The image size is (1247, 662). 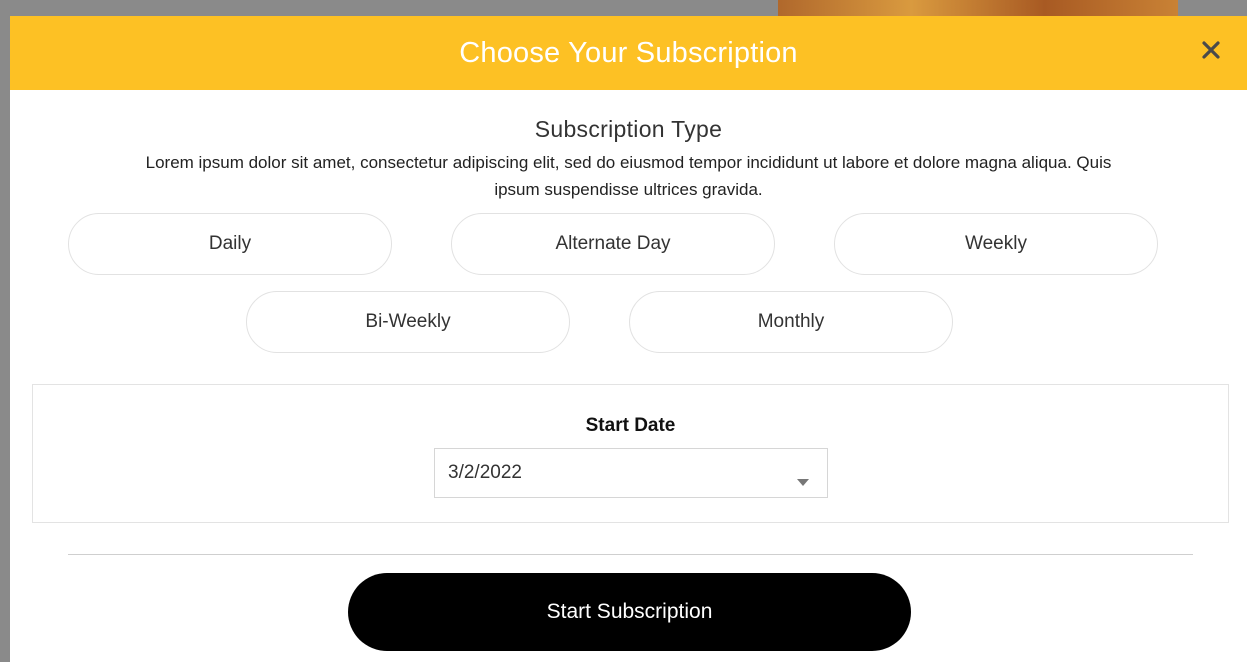 I want to click on start-date-label: Start Date, so click(x=630, y=425).